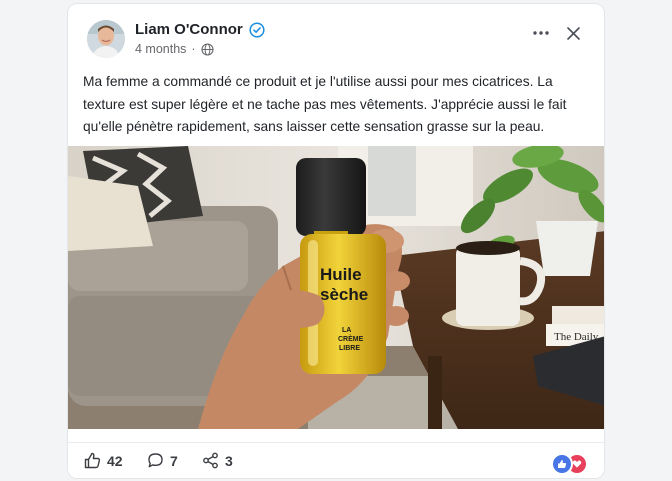  I want to click on author-name-row: Liam O'Connor, so click(200, 29).